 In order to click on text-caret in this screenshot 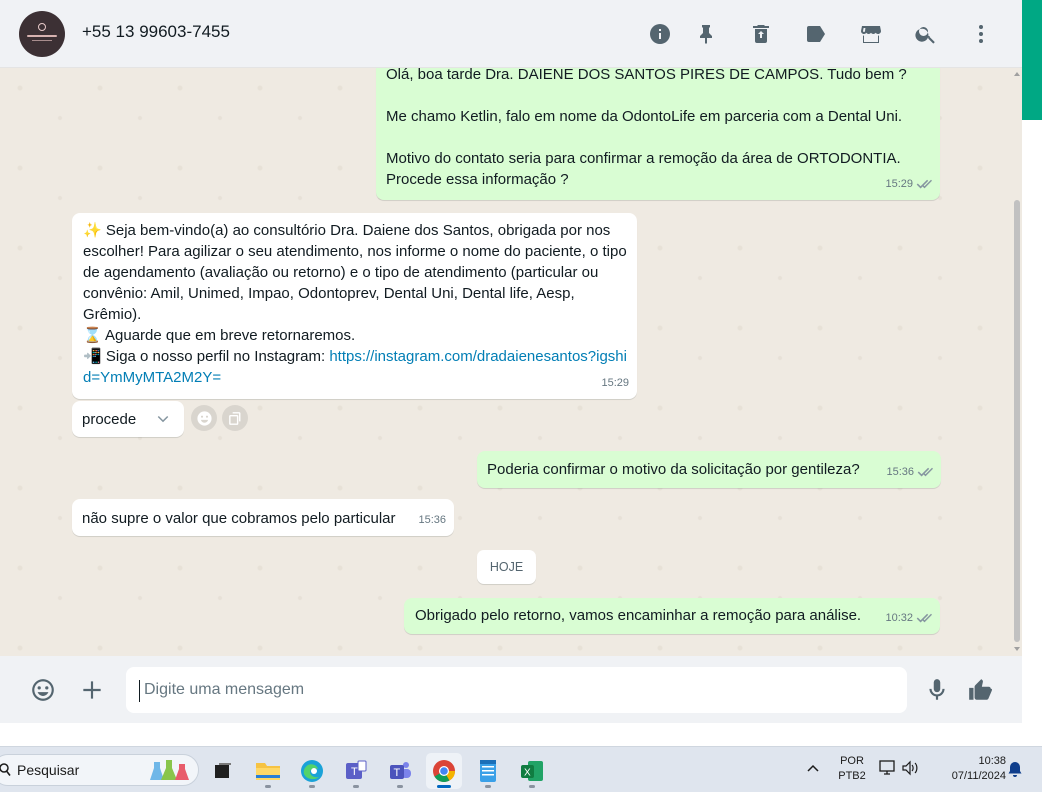, I will do `click(139, 691)`.